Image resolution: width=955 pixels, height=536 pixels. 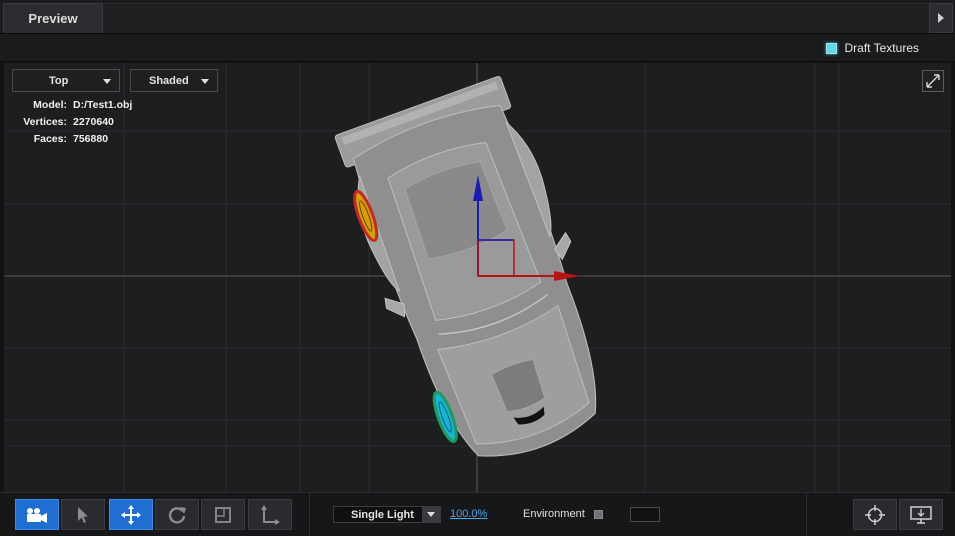 What do you see at coordinates (881, 48) in the screenshot?
I see `draft-textures-label: Draft Textures` at bounding box center [881, 48].